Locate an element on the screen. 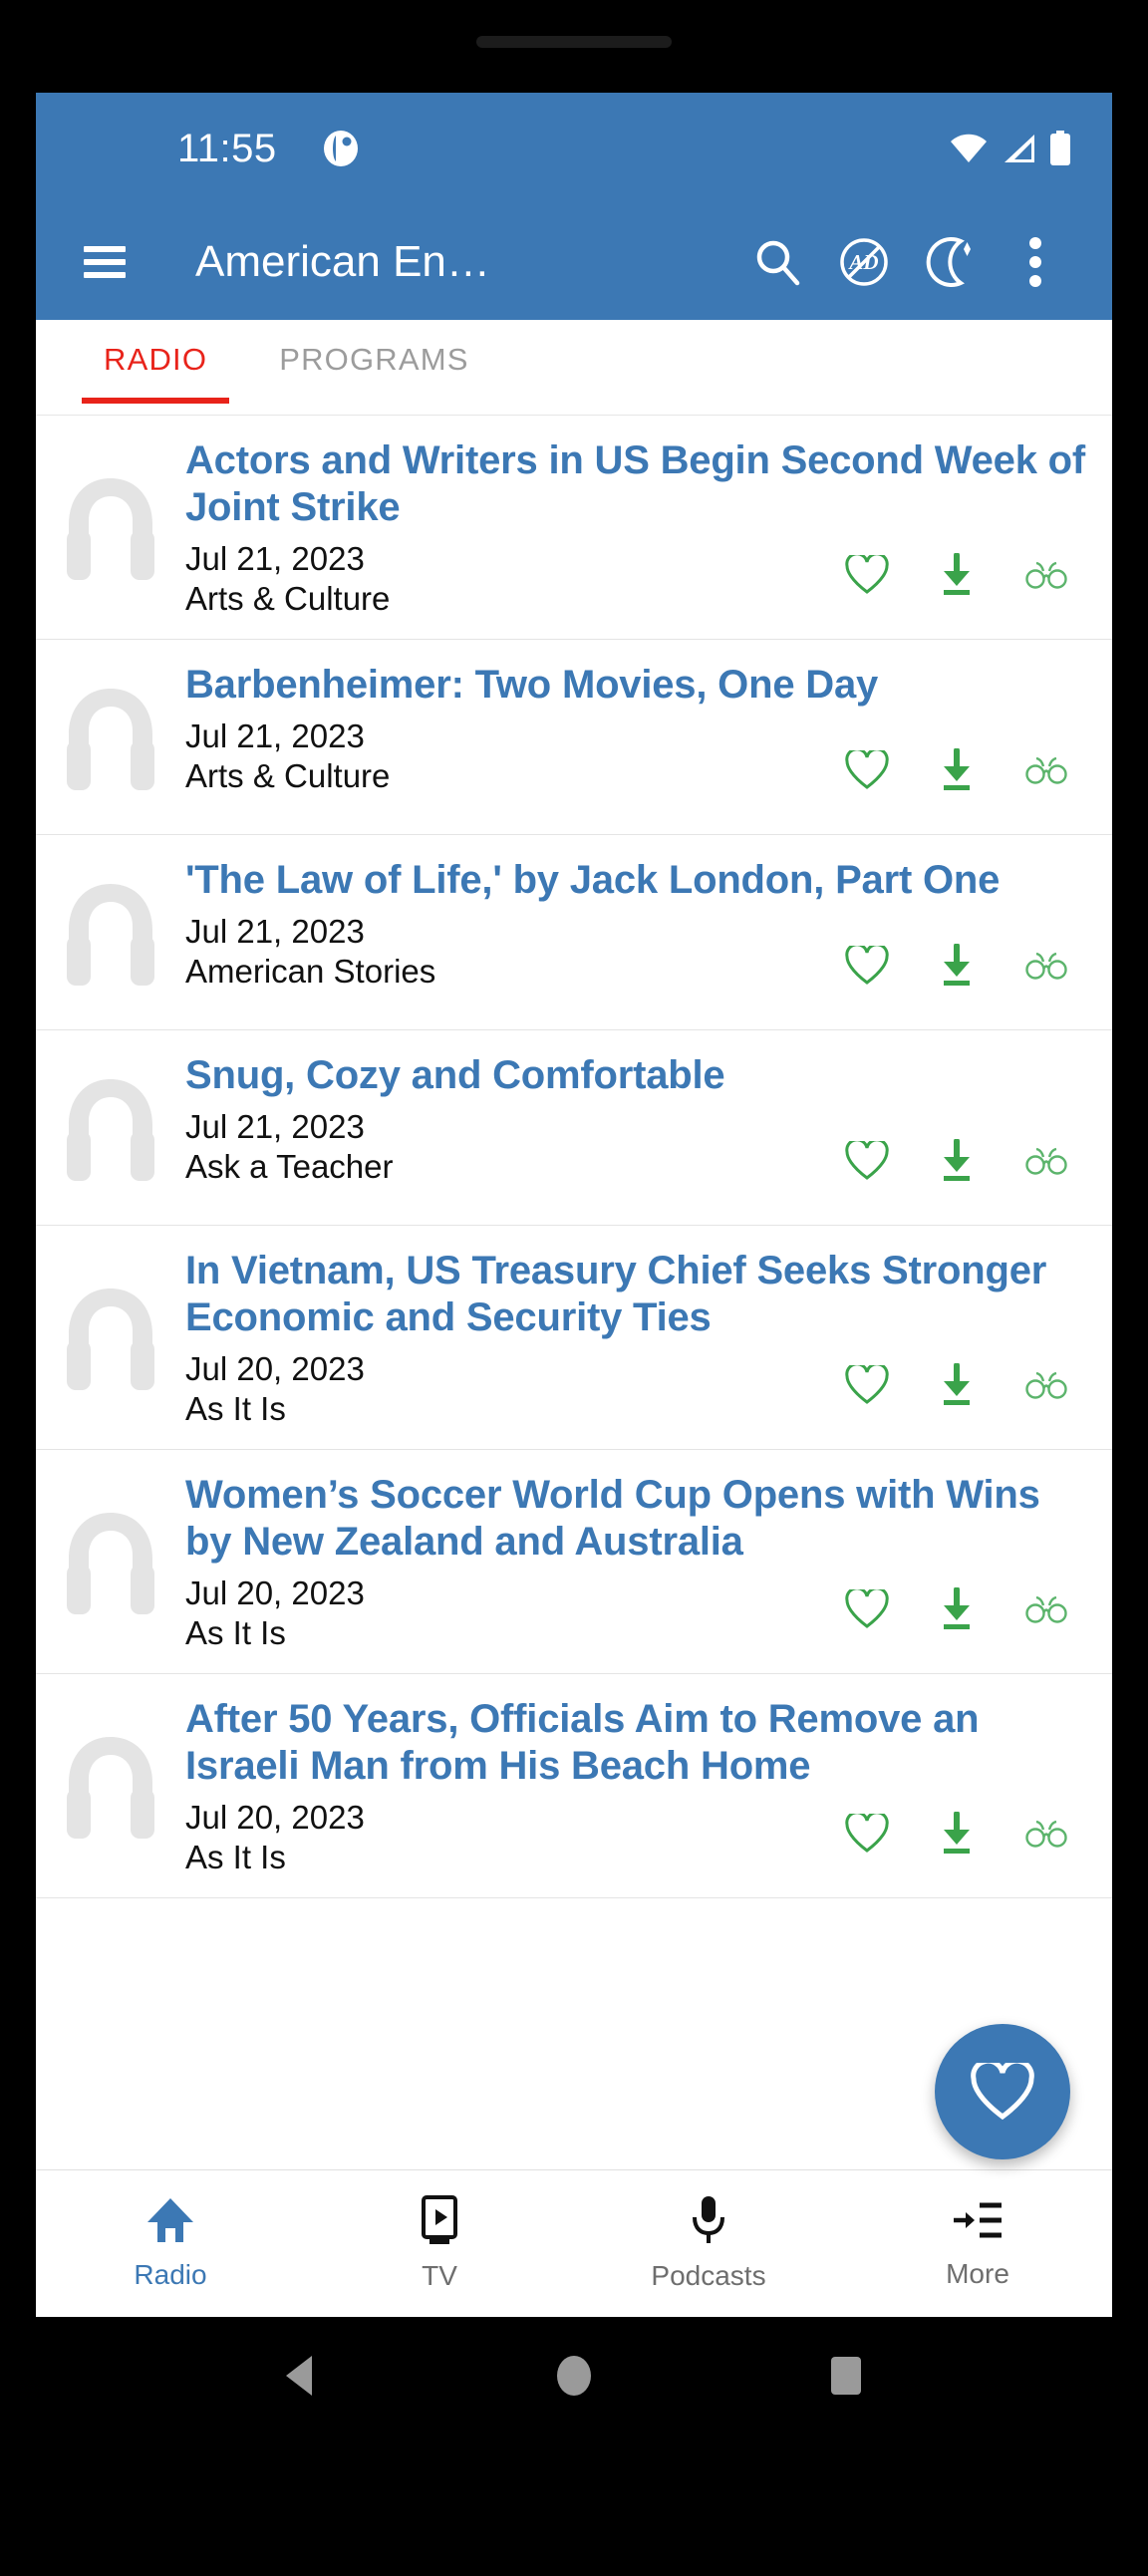  nav-item-more: More is located at coordinates (977, 2243).